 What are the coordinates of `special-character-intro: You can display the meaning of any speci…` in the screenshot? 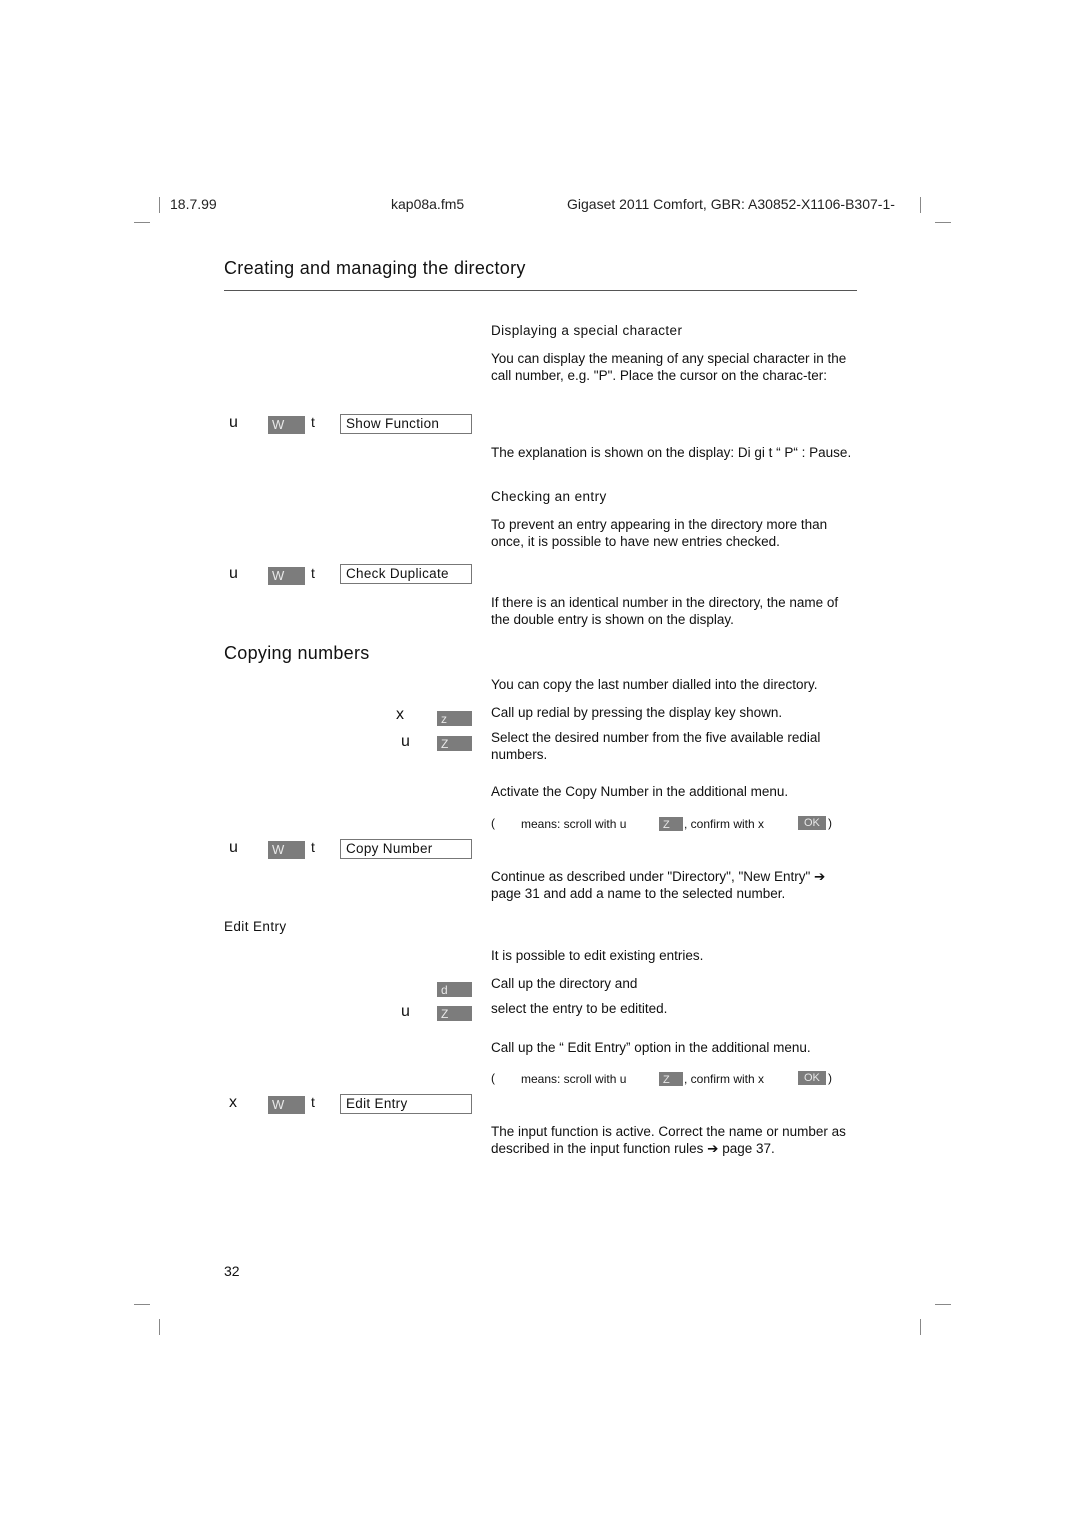 It's located at (669, 367).